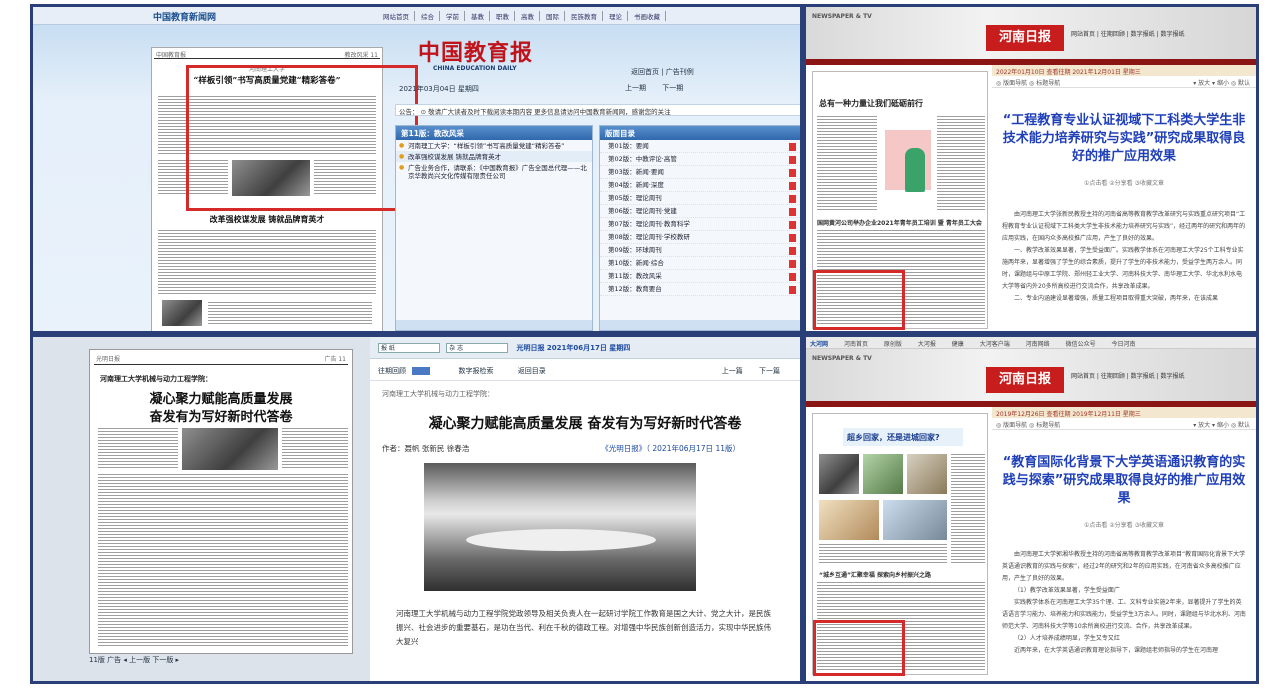  Describe the element at coordinates (555, 16) in the screenshot. I see `nav-item: 国际` at that location.